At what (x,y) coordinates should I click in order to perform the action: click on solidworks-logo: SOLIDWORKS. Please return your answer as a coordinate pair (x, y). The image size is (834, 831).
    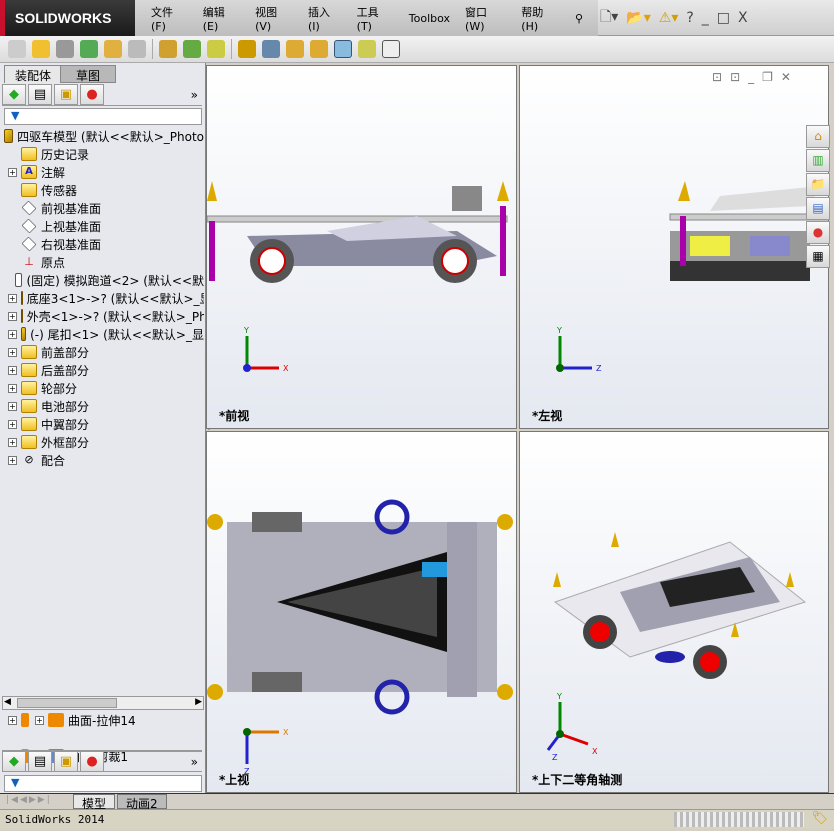
    Looking at the image, I should click on (67, 18).